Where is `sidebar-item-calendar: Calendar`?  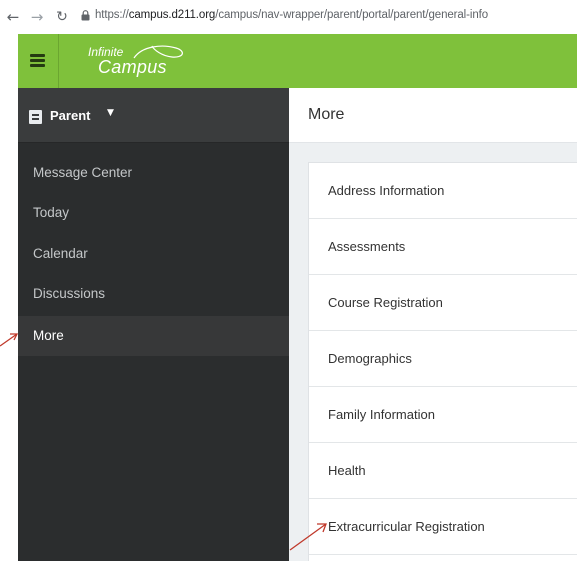 sidebar-item-calendar: Calendar is located at coordinates (153, 254).